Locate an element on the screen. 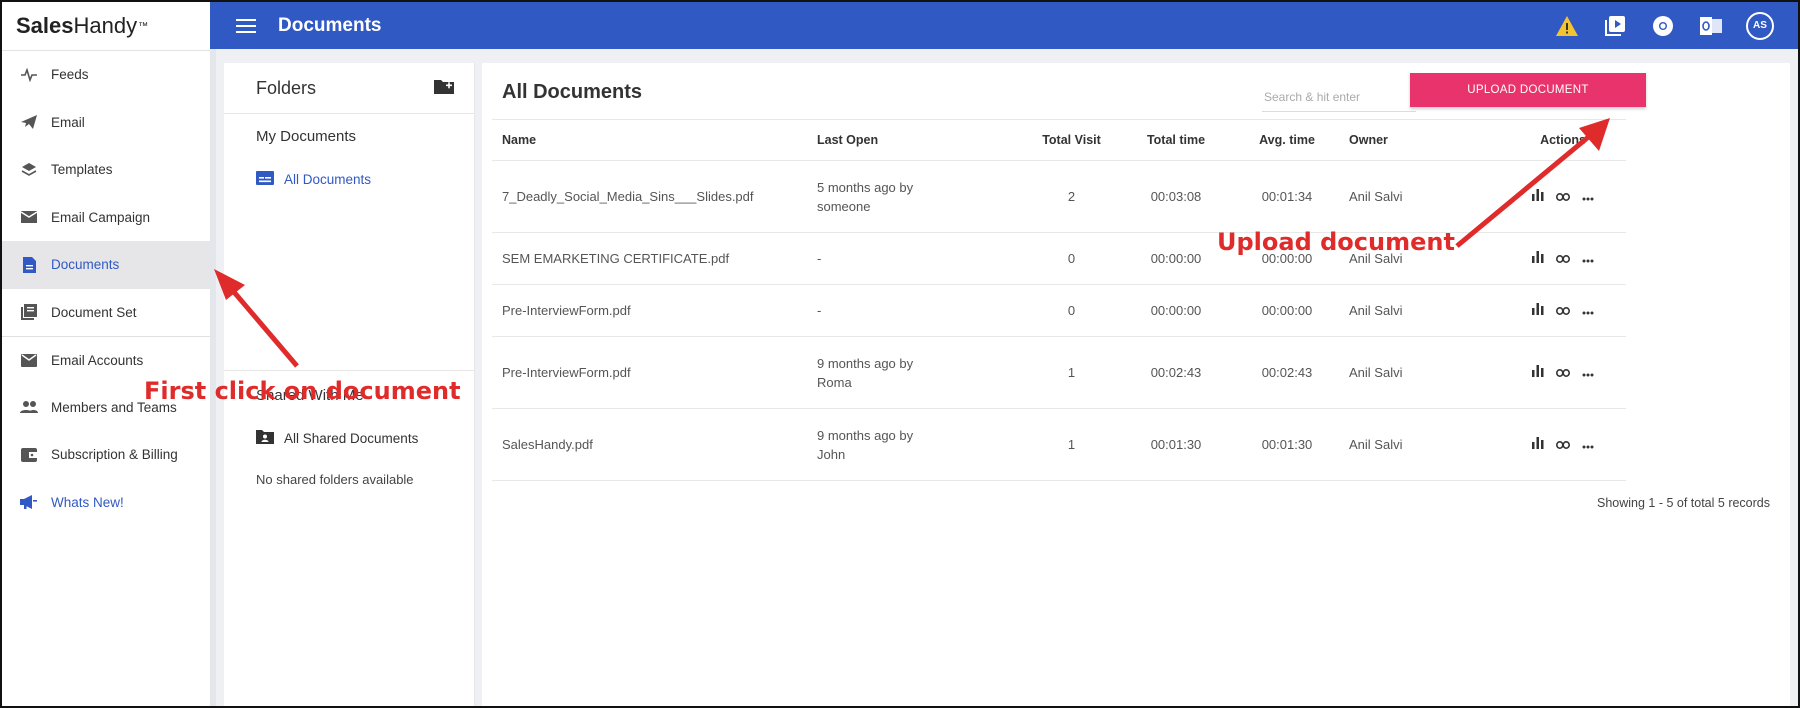 Image resolution: width=1800 pixels, height=708 pixels. divider is located at coordinates (349, 370).